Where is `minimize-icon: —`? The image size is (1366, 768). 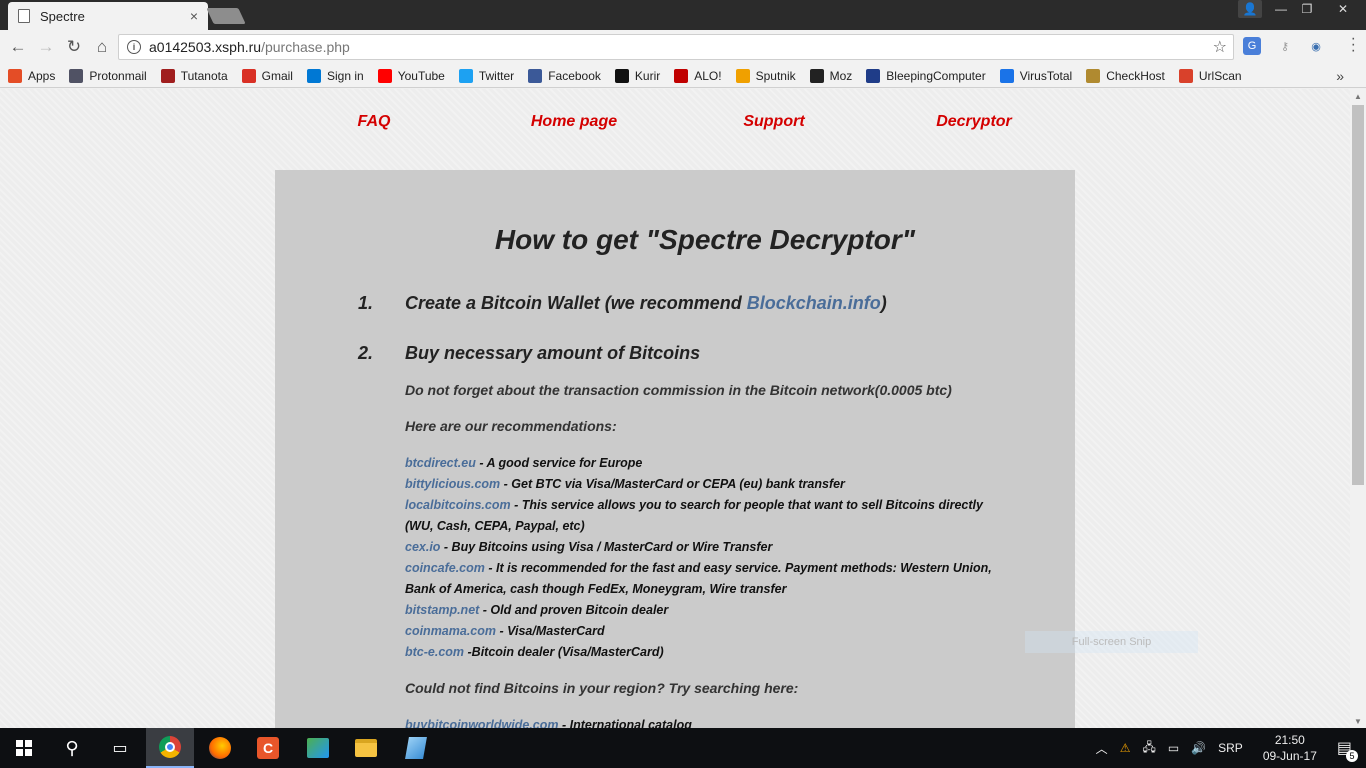
minimize-icon: — is located at coordinates (1281, 9).